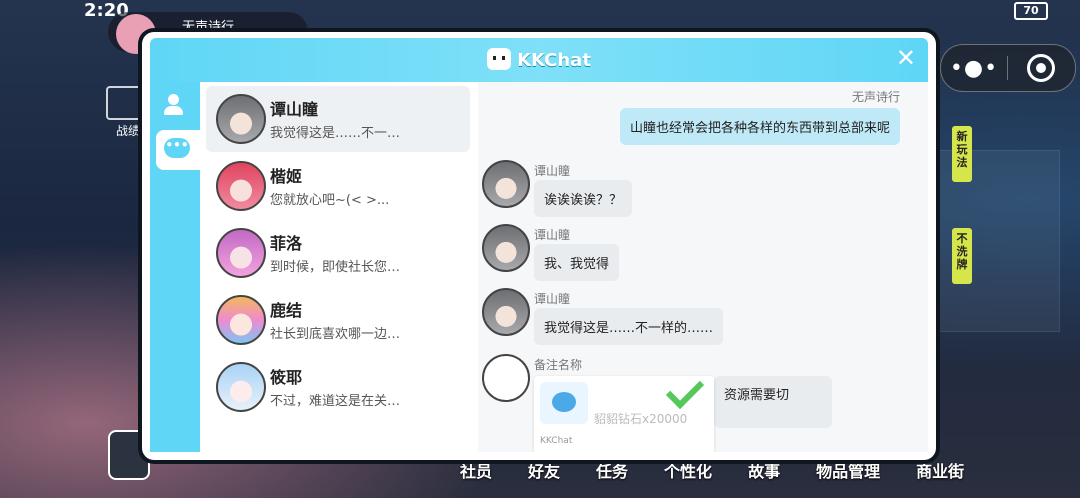  Describe the element at coordinates (730, 470) in the screenshot. I see `bottom-nav: 社员 好友 任务 个性化 故事 物品管理 商业街` at that location.